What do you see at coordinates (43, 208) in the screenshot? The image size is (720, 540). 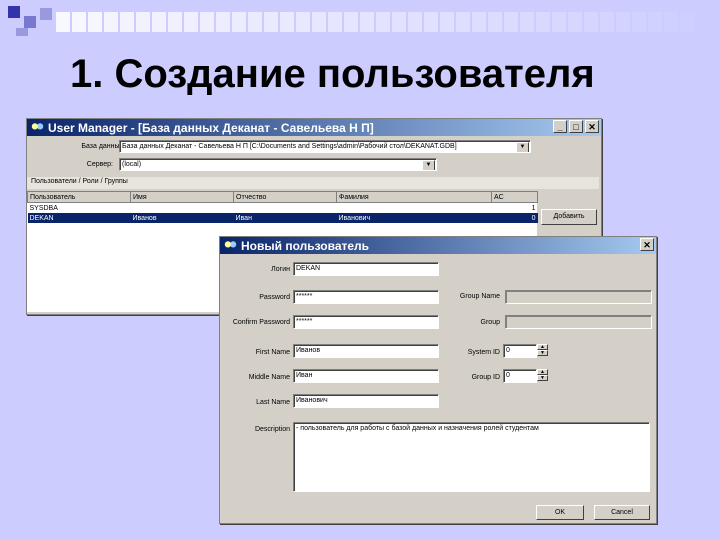 I see `cell: SYSDBA` at bounding box center [43, 208].